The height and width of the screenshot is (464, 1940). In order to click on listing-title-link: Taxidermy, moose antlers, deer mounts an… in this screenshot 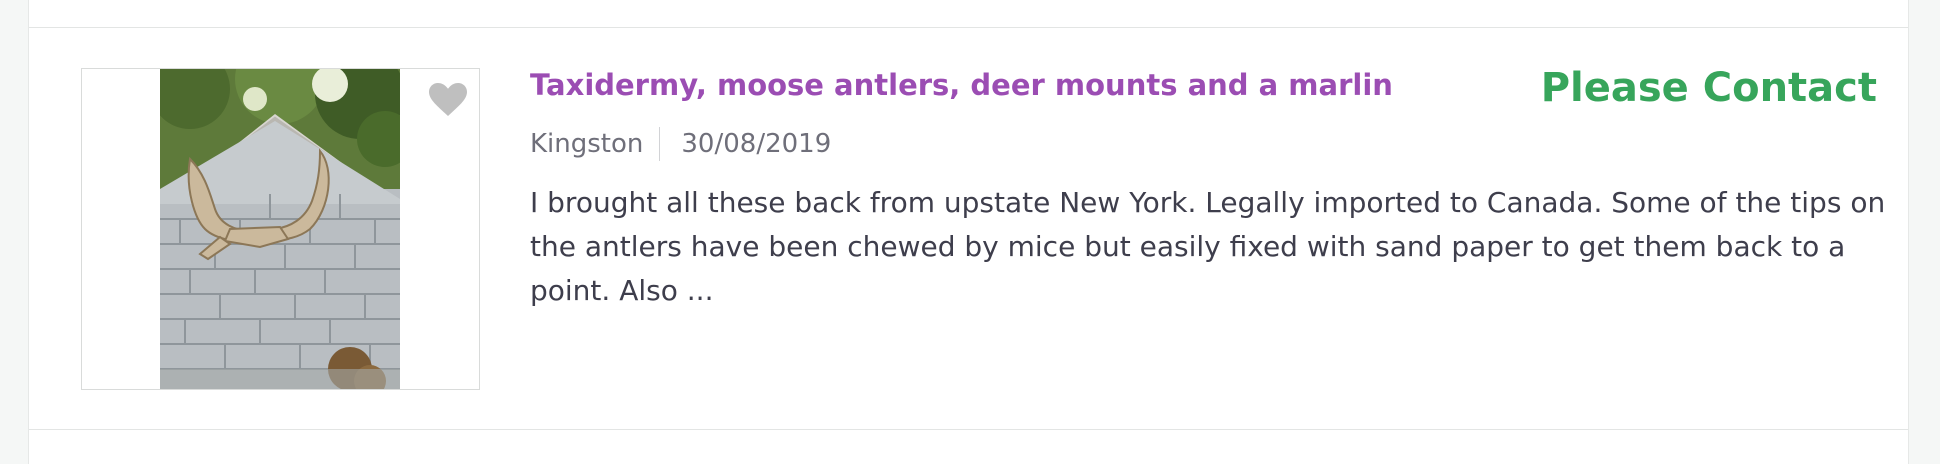, I will do `click(961, 85)`.